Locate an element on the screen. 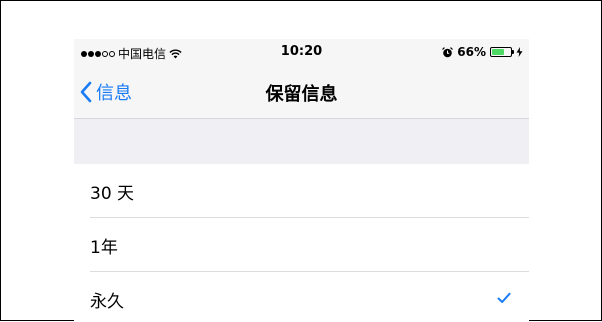 The image size is (602, 322). back-button-label: 信息 is located at coordinates (114, 93).